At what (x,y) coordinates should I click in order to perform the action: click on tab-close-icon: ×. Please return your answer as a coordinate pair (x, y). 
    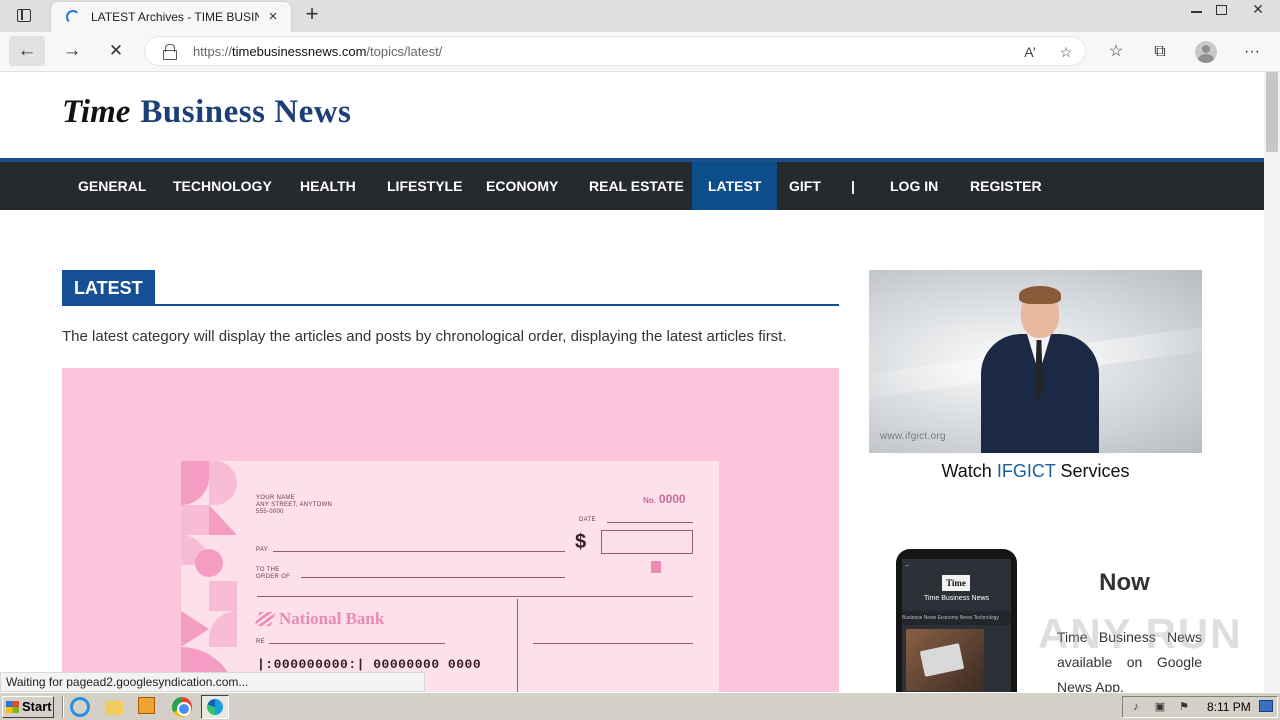
    Looking at the image, I should click on (273, 17).